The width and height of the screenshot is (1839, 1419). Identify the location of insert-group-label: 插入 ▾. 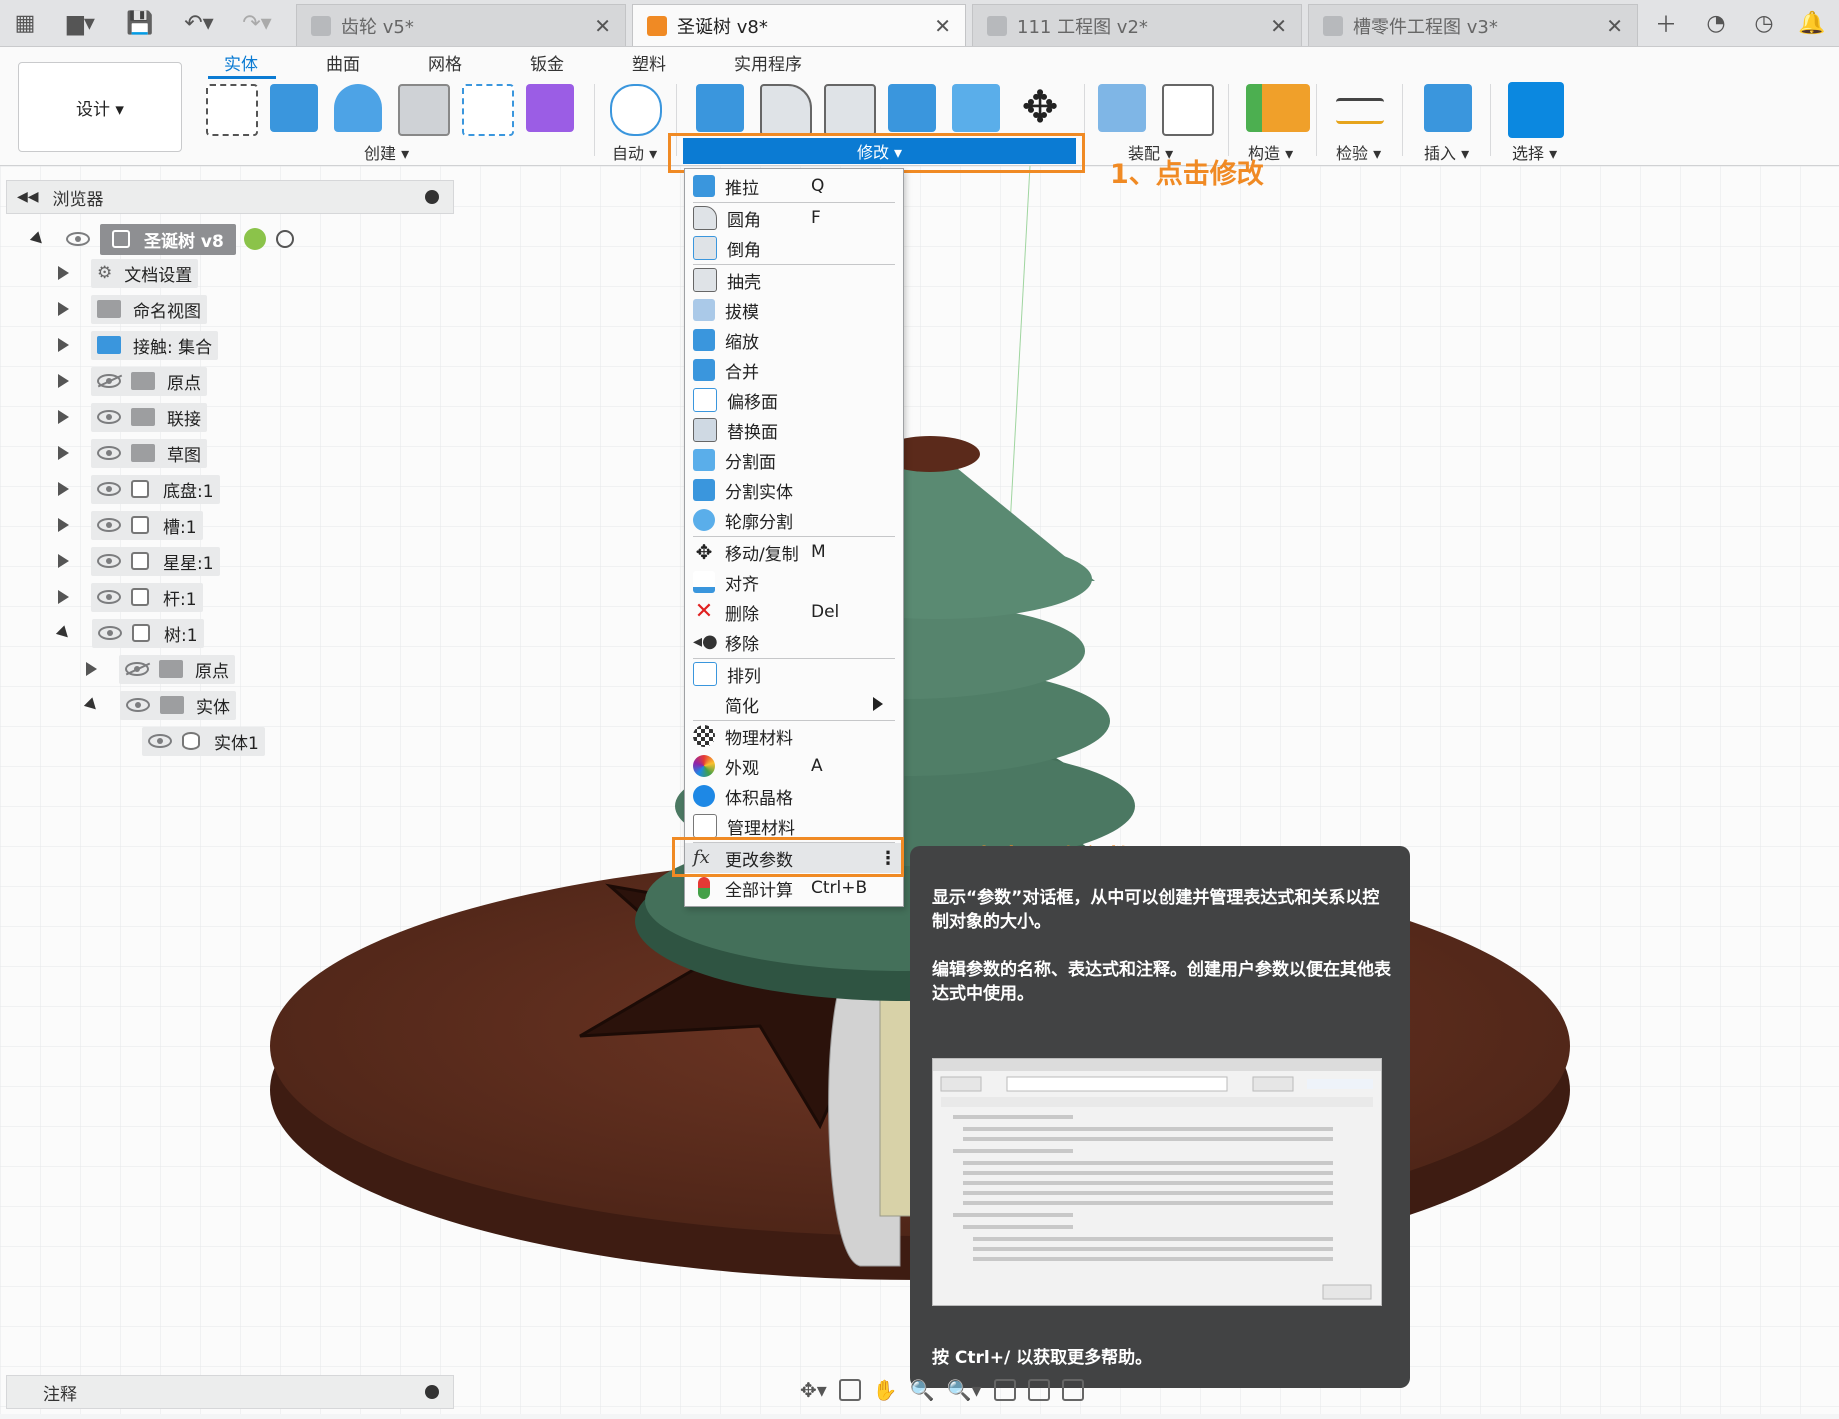
(1446, 152).